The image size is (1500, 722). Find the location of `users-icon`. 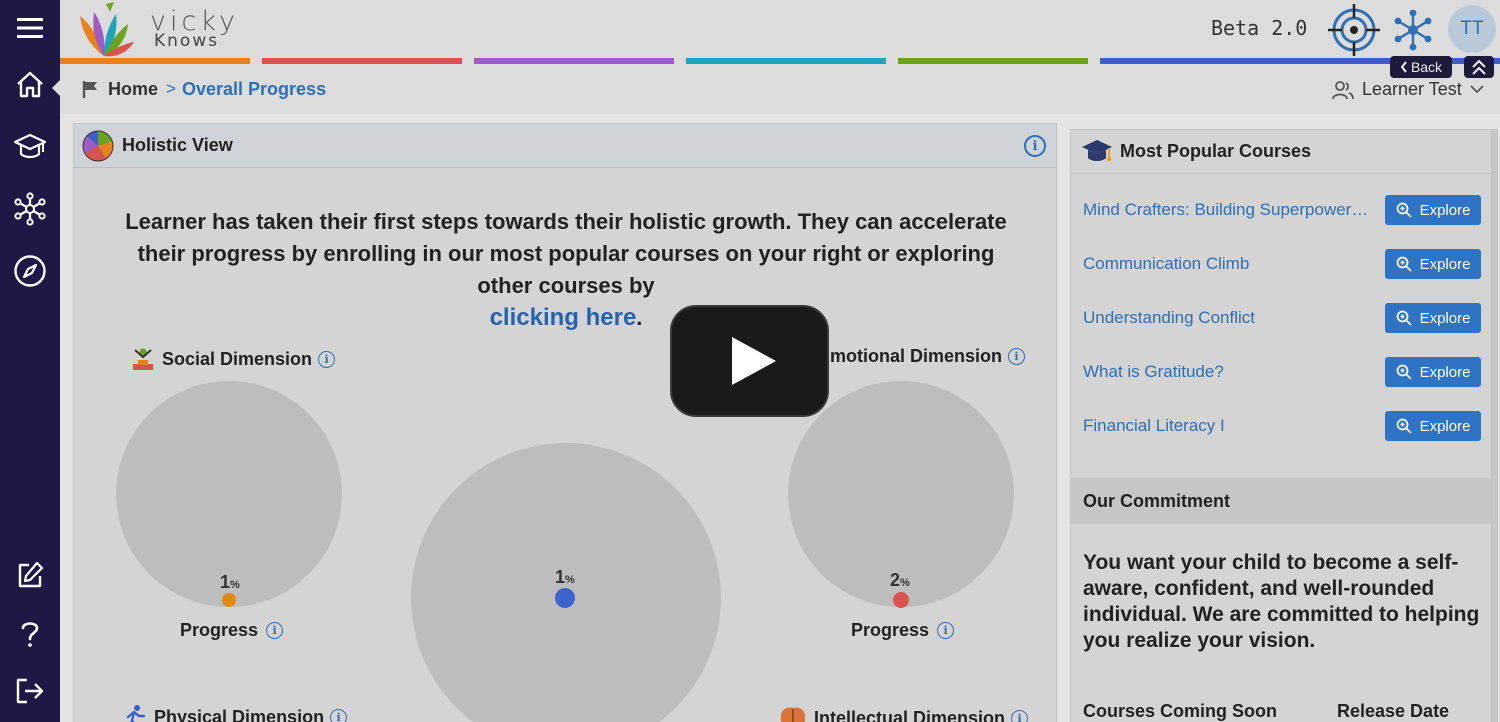

users-icon is located at coordinates (1343, 90).